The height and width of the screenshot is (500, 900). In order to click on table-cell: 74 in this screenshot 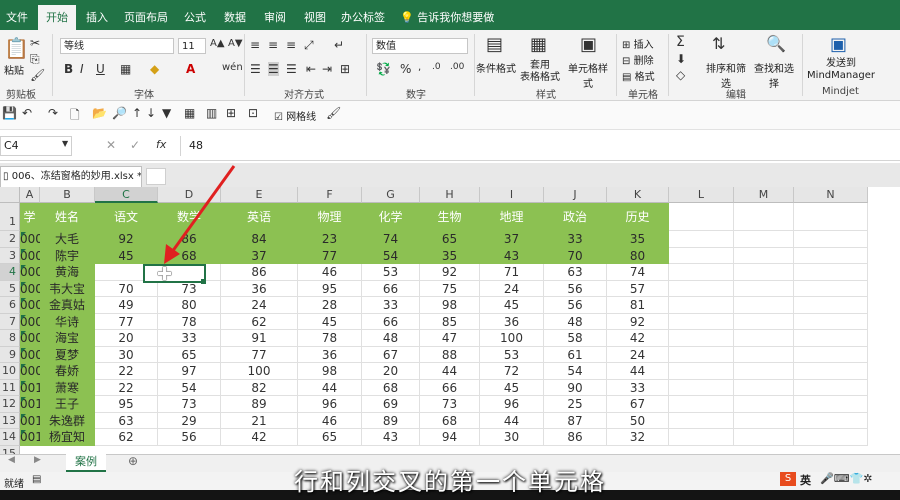, I will do `click(638, 272)`.